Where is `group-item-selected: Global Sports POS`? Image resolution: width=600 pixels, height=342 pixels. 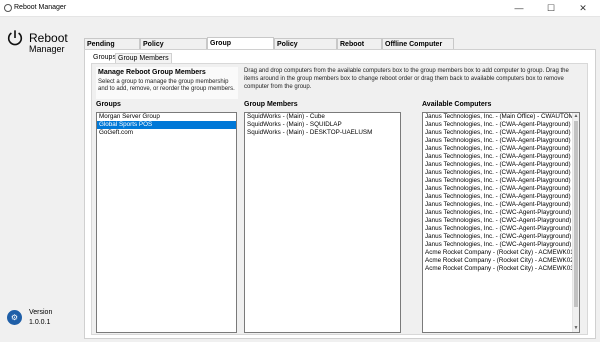 group-item-selected: Global Sports POS is located at coordinates (166, 125).